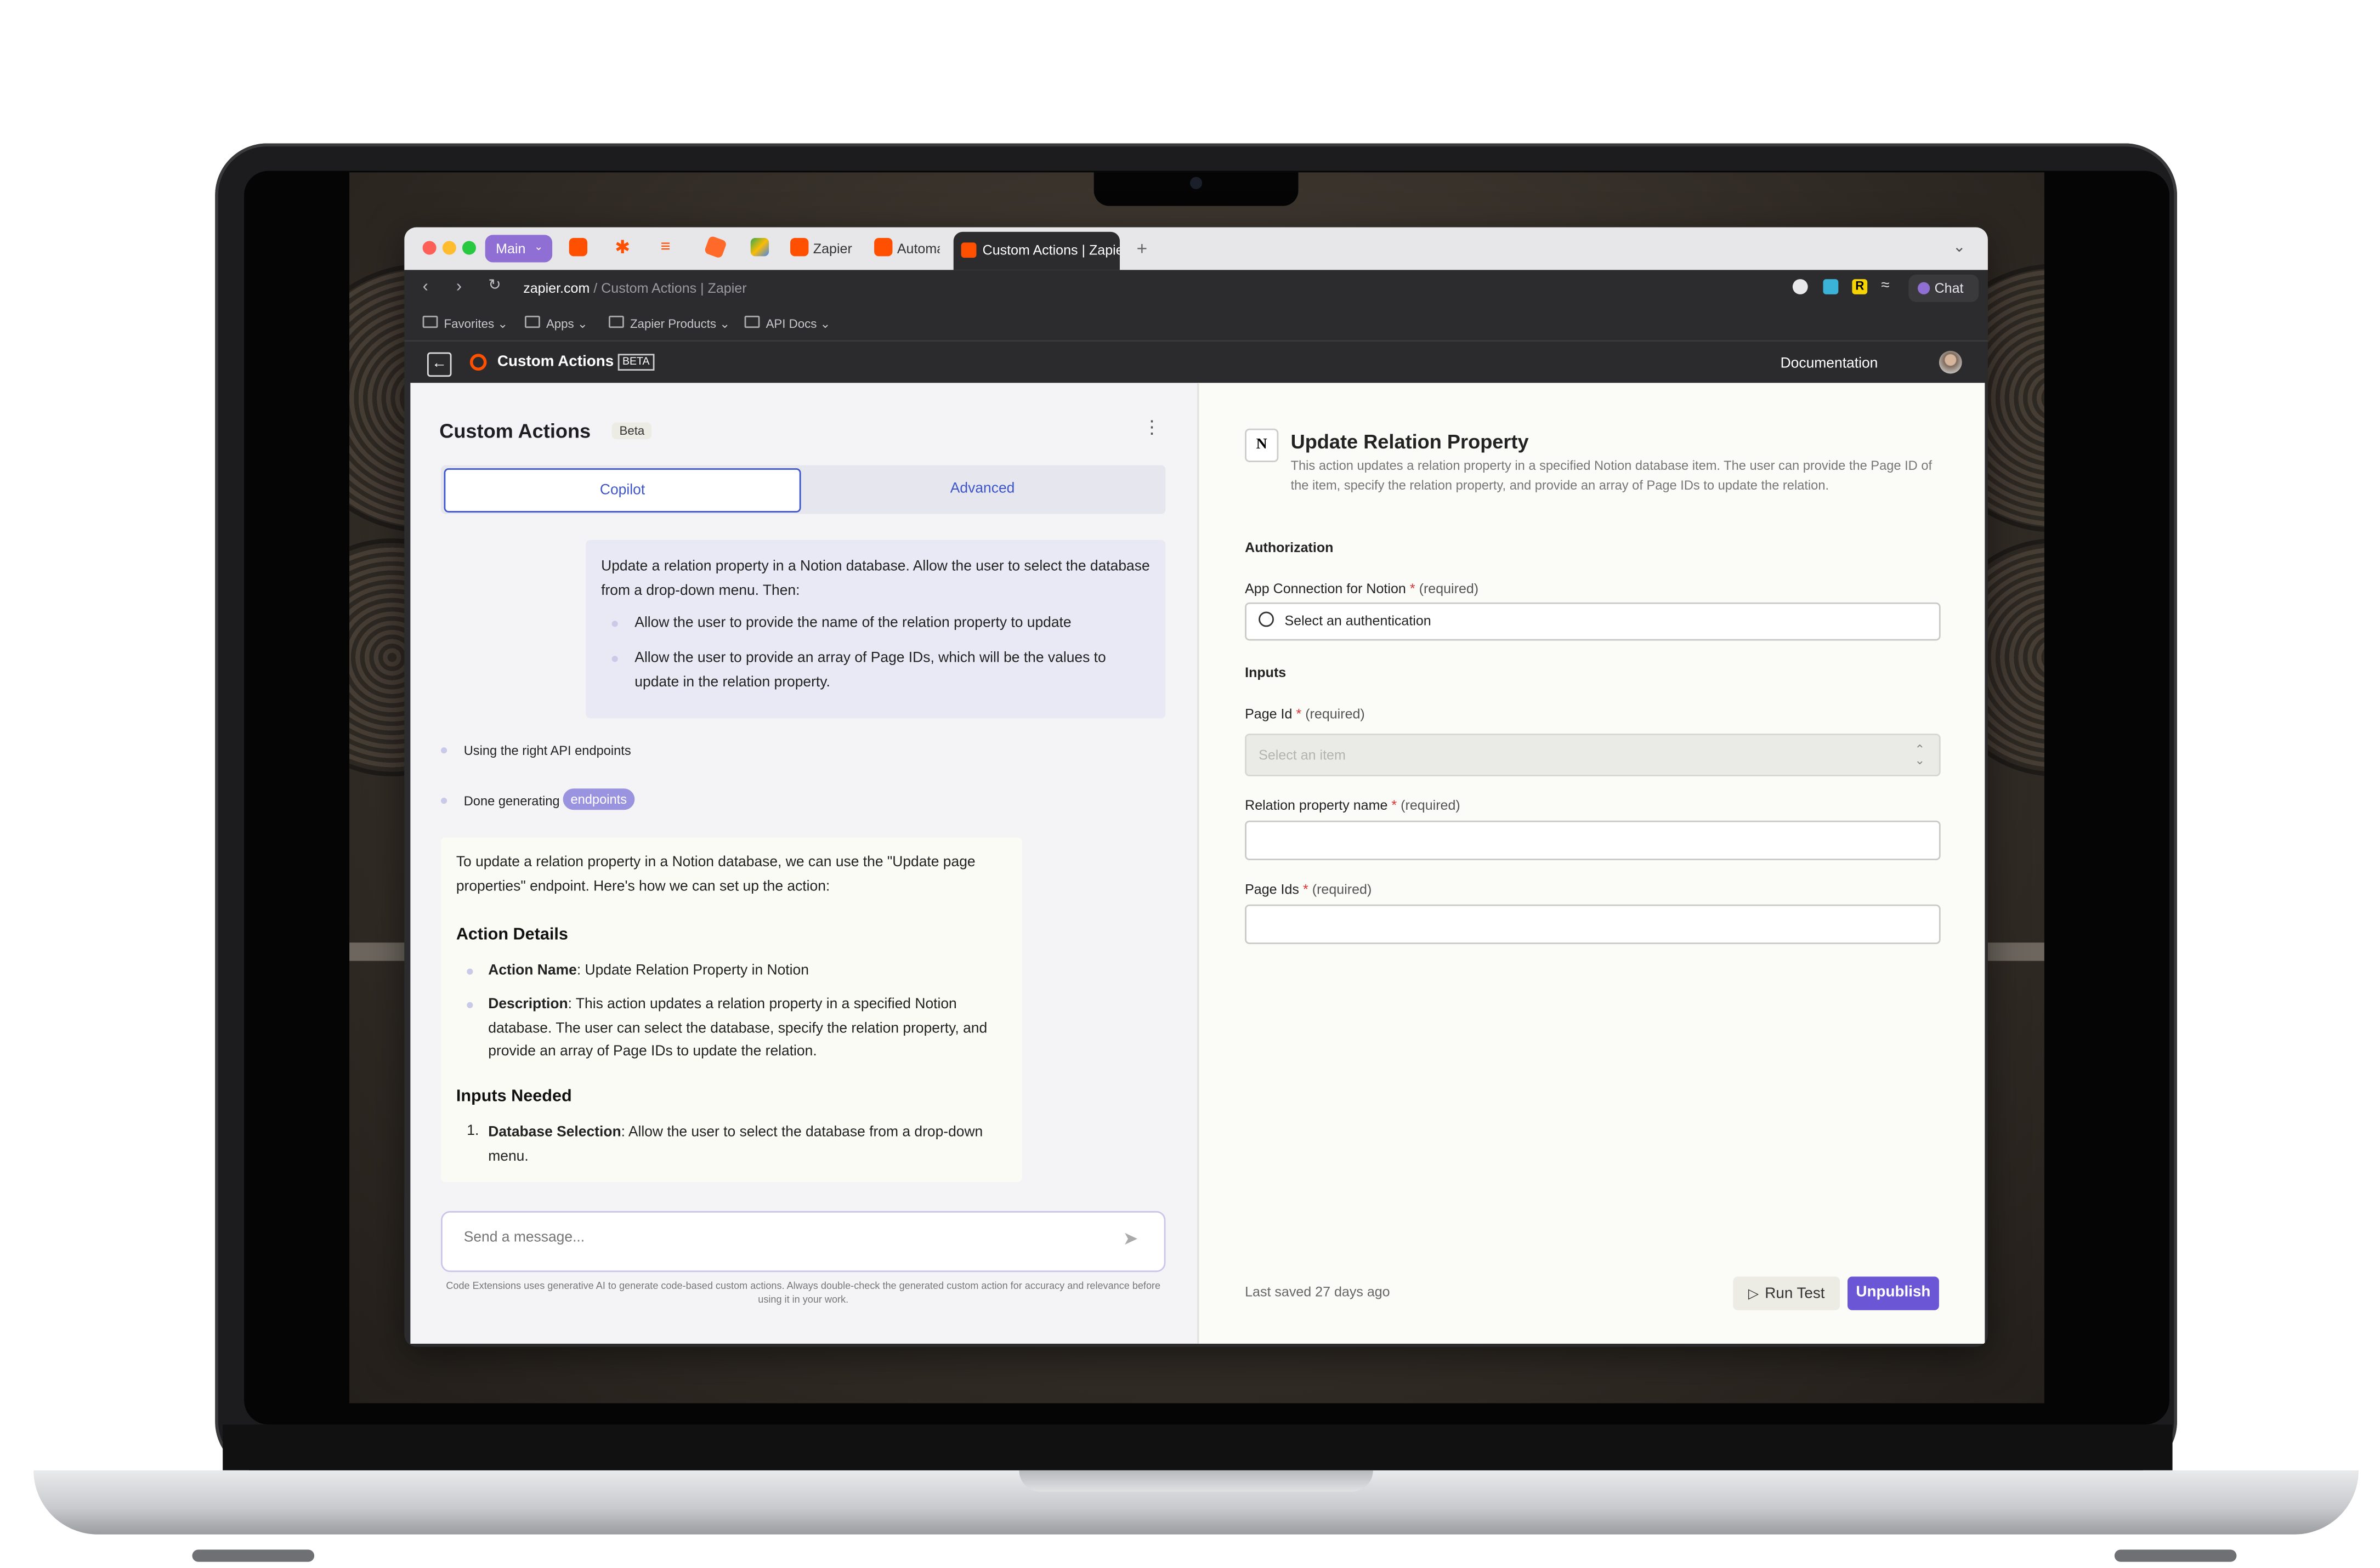 The image size is (2380, 1568). Describe the element at coordinates (834, 249) in the screenshot. I see `tab-zapier: Zapier C` at that location.